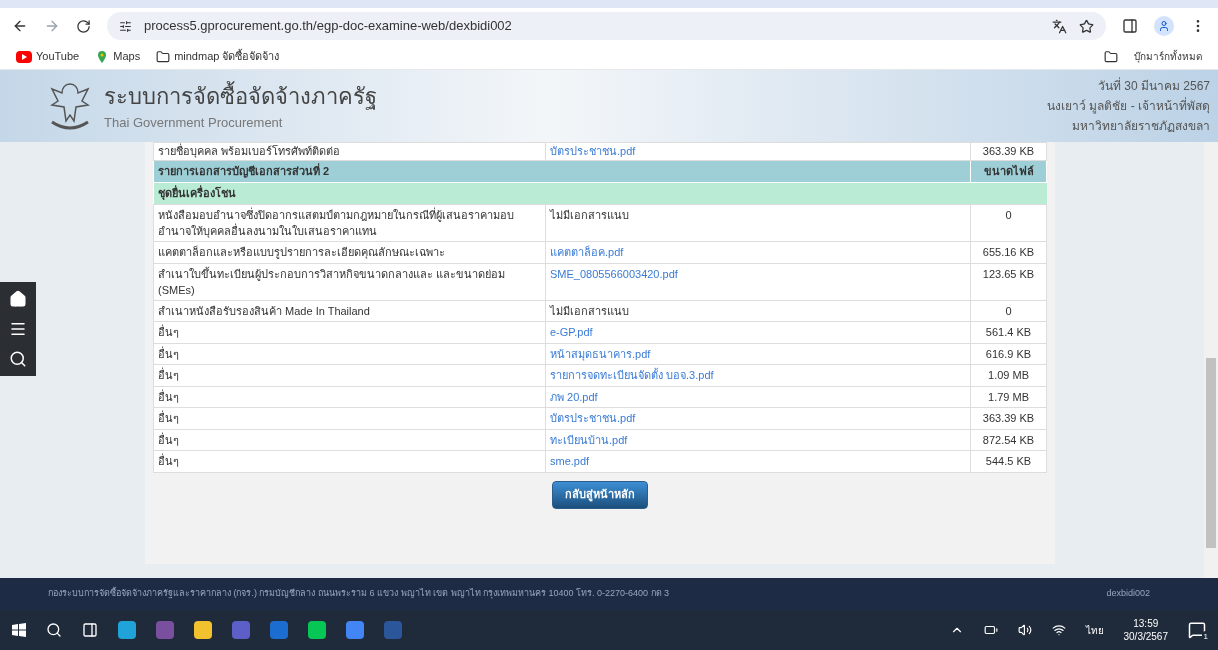  What do you see at coordinates (600, 494) in the screenshot?
I see `back-to-main-button: กลับสู่หน้าหลัก` at bounding box center [600, 494].